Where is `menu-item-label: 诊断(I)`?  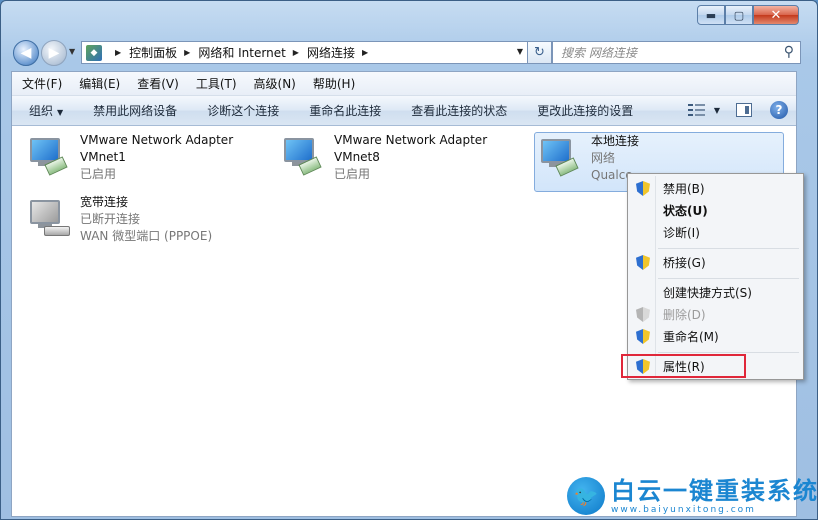
menu-item-label: 诊断(I) is located at coordinates (681, 232).